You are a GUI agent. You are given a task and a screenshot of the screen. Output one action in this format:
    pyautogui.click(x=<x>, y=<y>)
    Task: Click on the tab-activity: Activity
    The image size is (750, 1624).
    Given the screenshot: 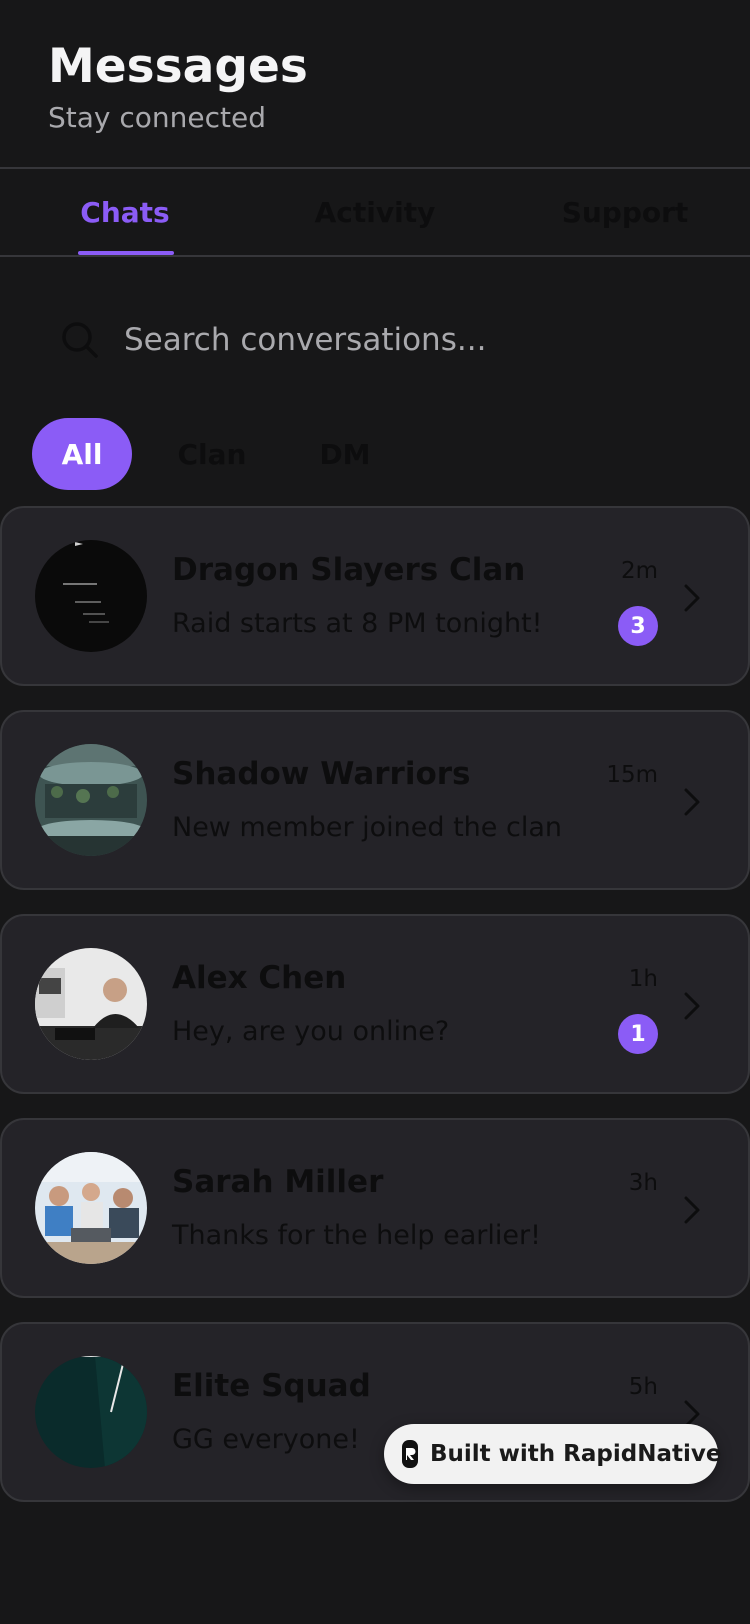 What is the action you would take?
    pyautogui.click(x=375, y=212)
    